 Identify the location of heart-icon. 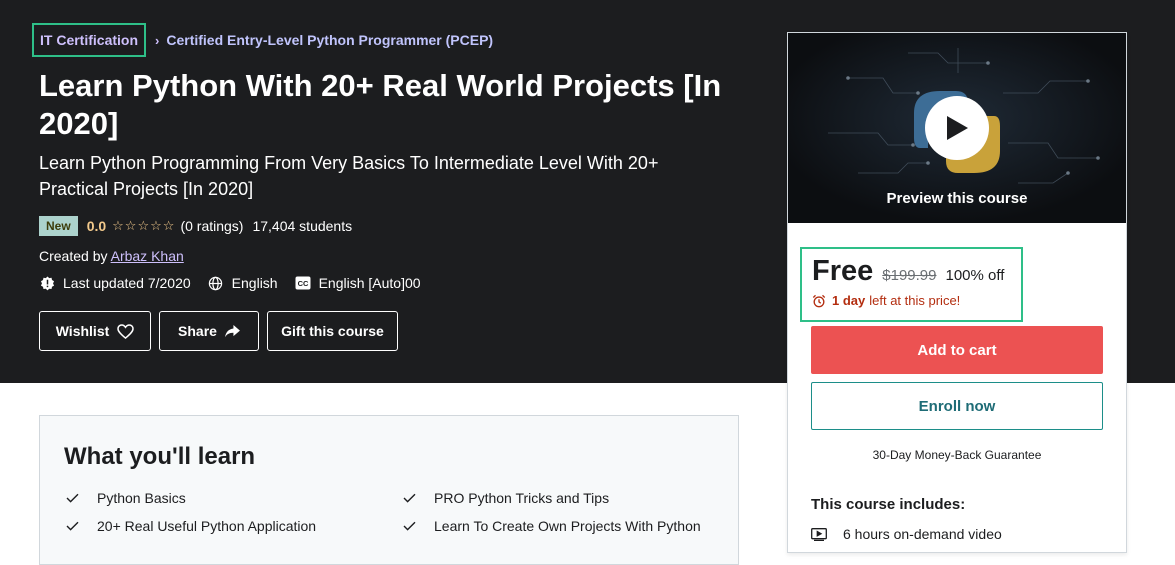
(126, 331).